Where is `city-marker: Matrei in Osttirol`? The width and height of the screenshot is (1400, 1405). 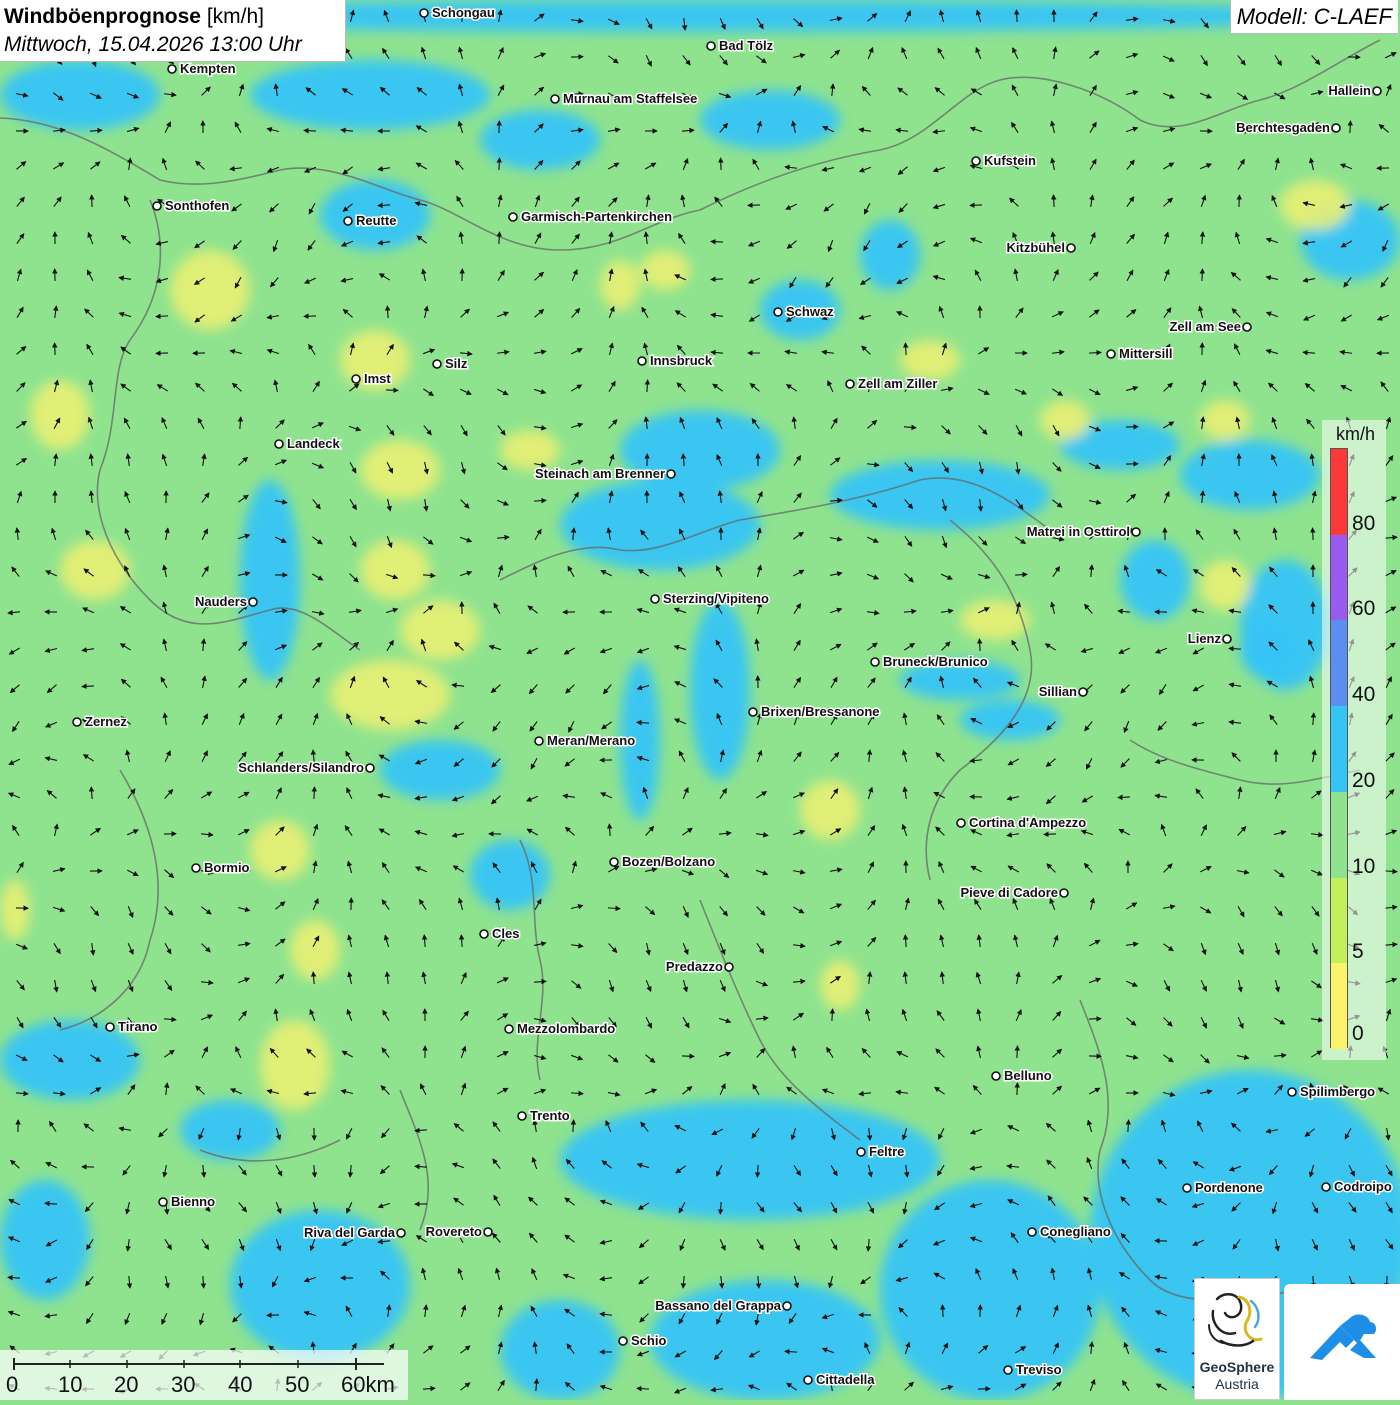 city-marker: Matrei in Osttirol is located at coordinates (1083, 531).